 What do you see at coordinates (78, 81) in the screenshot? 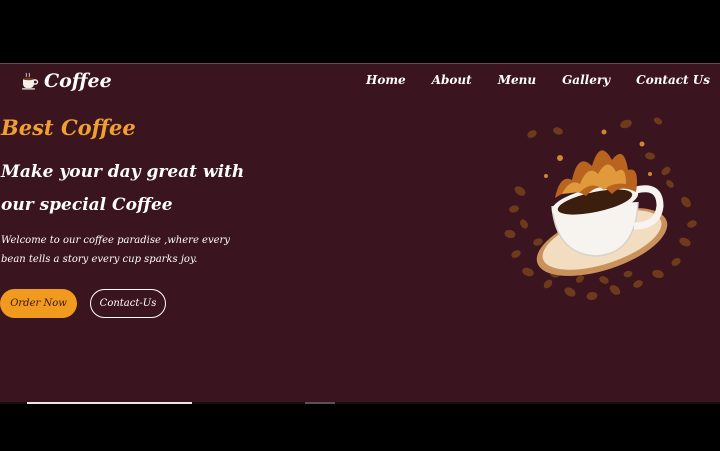
I see `brand-name: Coffee` at bounding box center [78, 81].